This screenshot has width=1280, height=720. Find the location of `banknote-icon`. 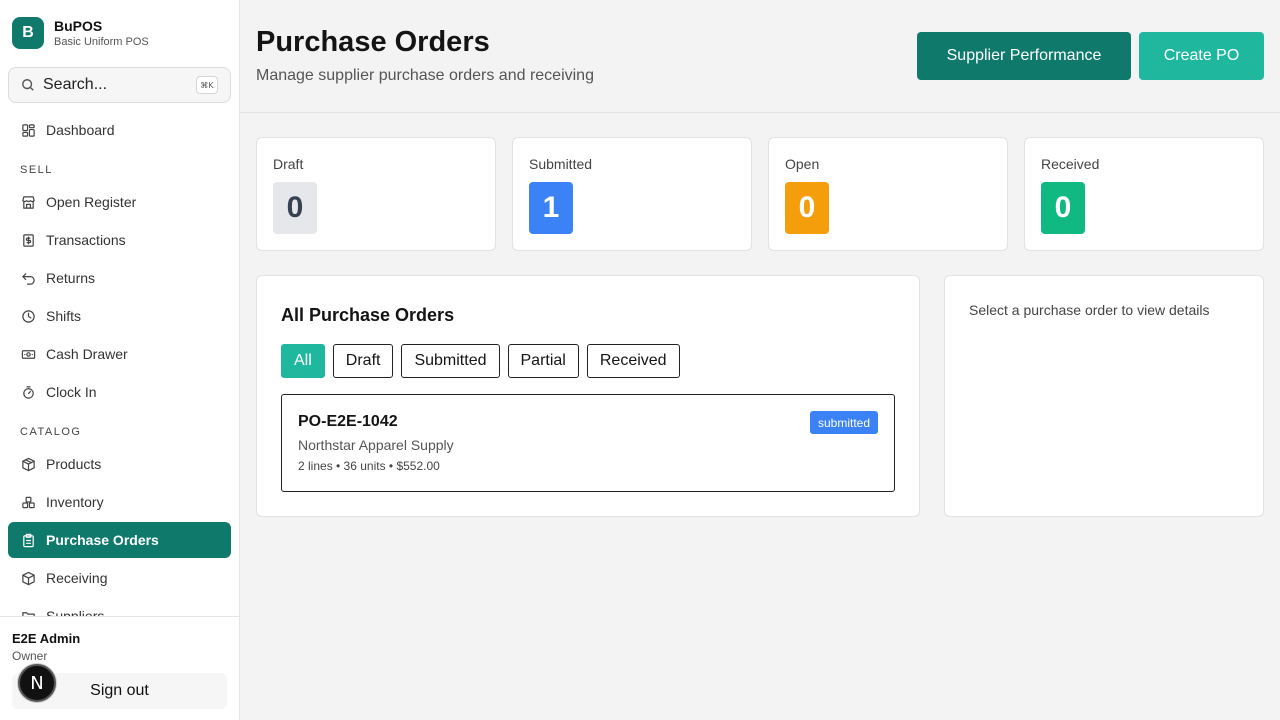

banknote-icon is located at coordinates (28, 354).